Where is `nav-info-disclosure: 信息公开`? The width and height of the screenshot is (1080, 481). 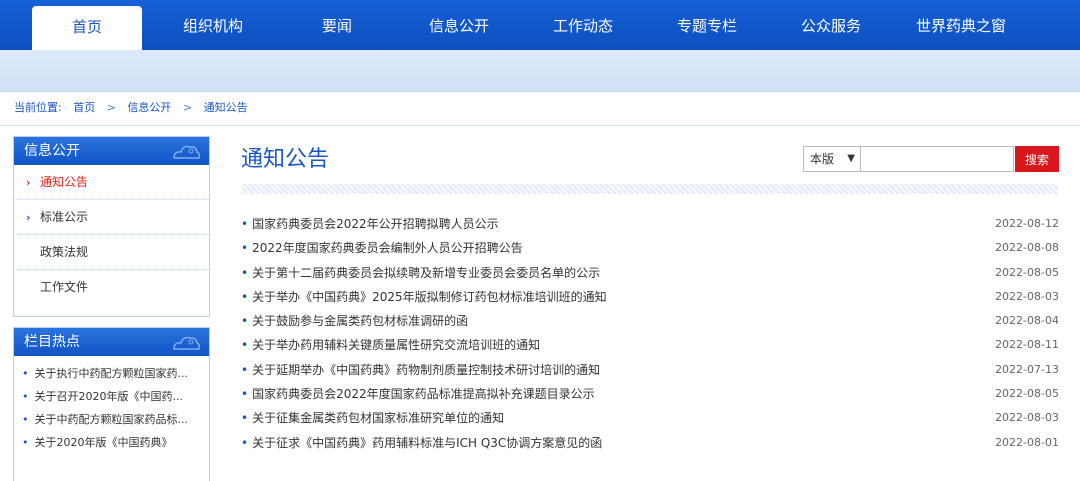
nav-info-disclosure: 信息公开 is located at coordinates (459, 25).